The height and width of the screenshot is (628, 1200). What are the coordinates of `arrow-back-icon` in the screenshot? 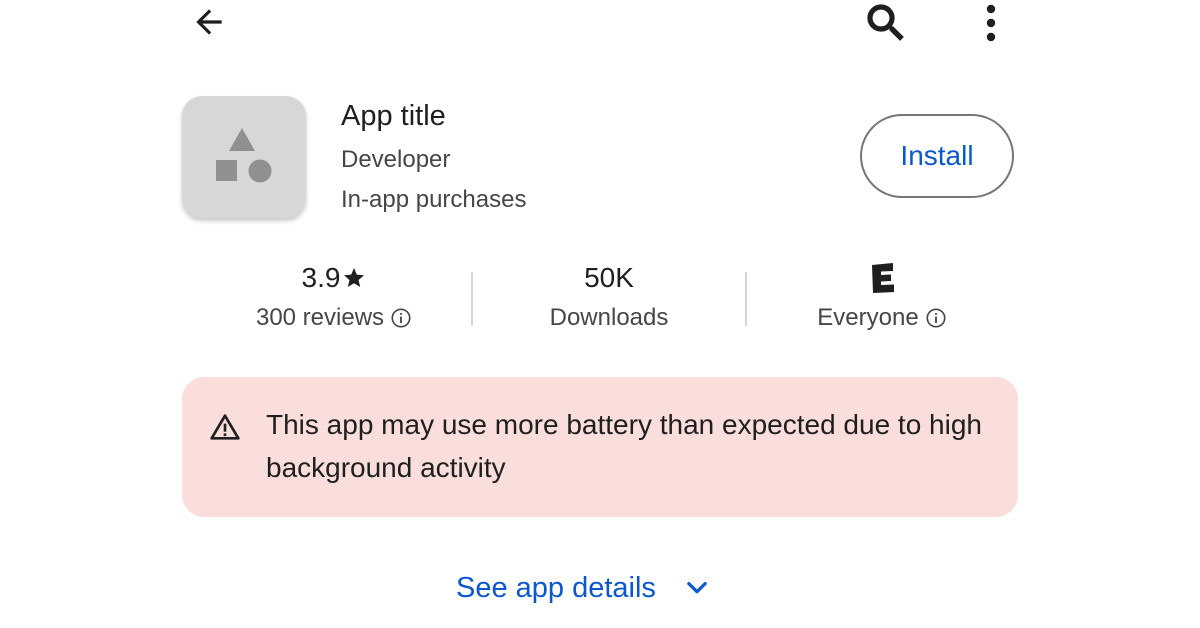 It's located at (209, 22).